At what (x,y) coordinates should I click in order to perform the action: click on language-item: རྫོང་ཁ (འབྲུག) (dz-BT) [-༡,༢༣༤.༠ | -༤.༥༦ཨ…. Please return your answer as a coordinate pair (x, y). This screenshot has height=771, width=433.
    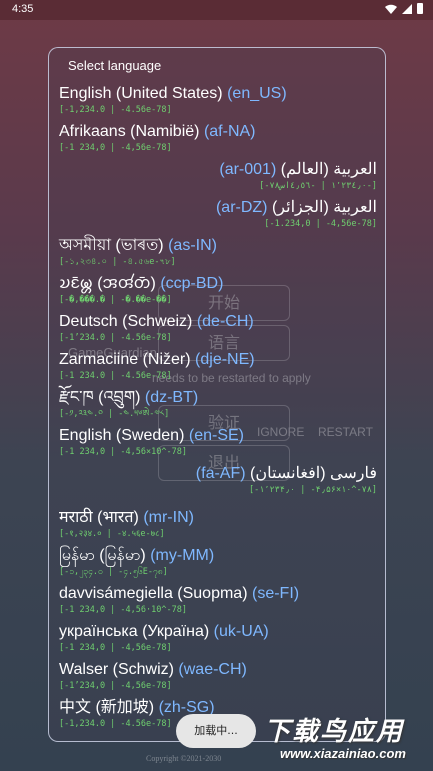
    Looking at the image, I should click on (218, 406).